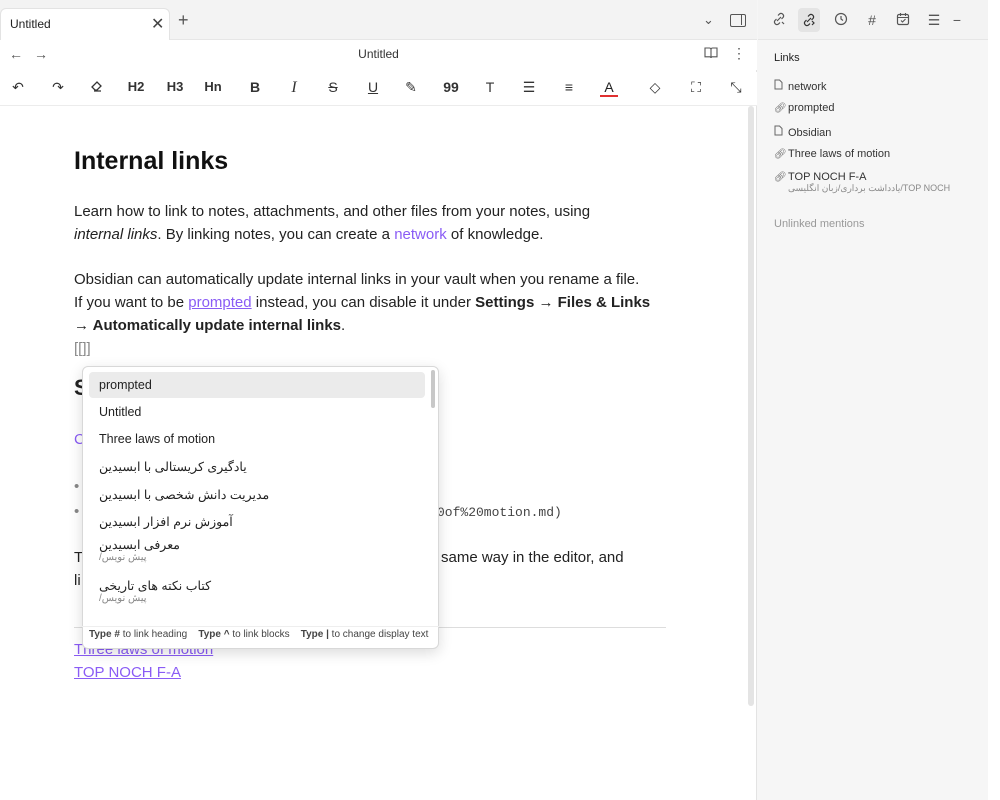 The width and height of the screenshot is (1000, 800). What do you see at coordinates (153, 634) in the screenshot?
I see `hint-text: to link heading` at bounding box center [153, 634].